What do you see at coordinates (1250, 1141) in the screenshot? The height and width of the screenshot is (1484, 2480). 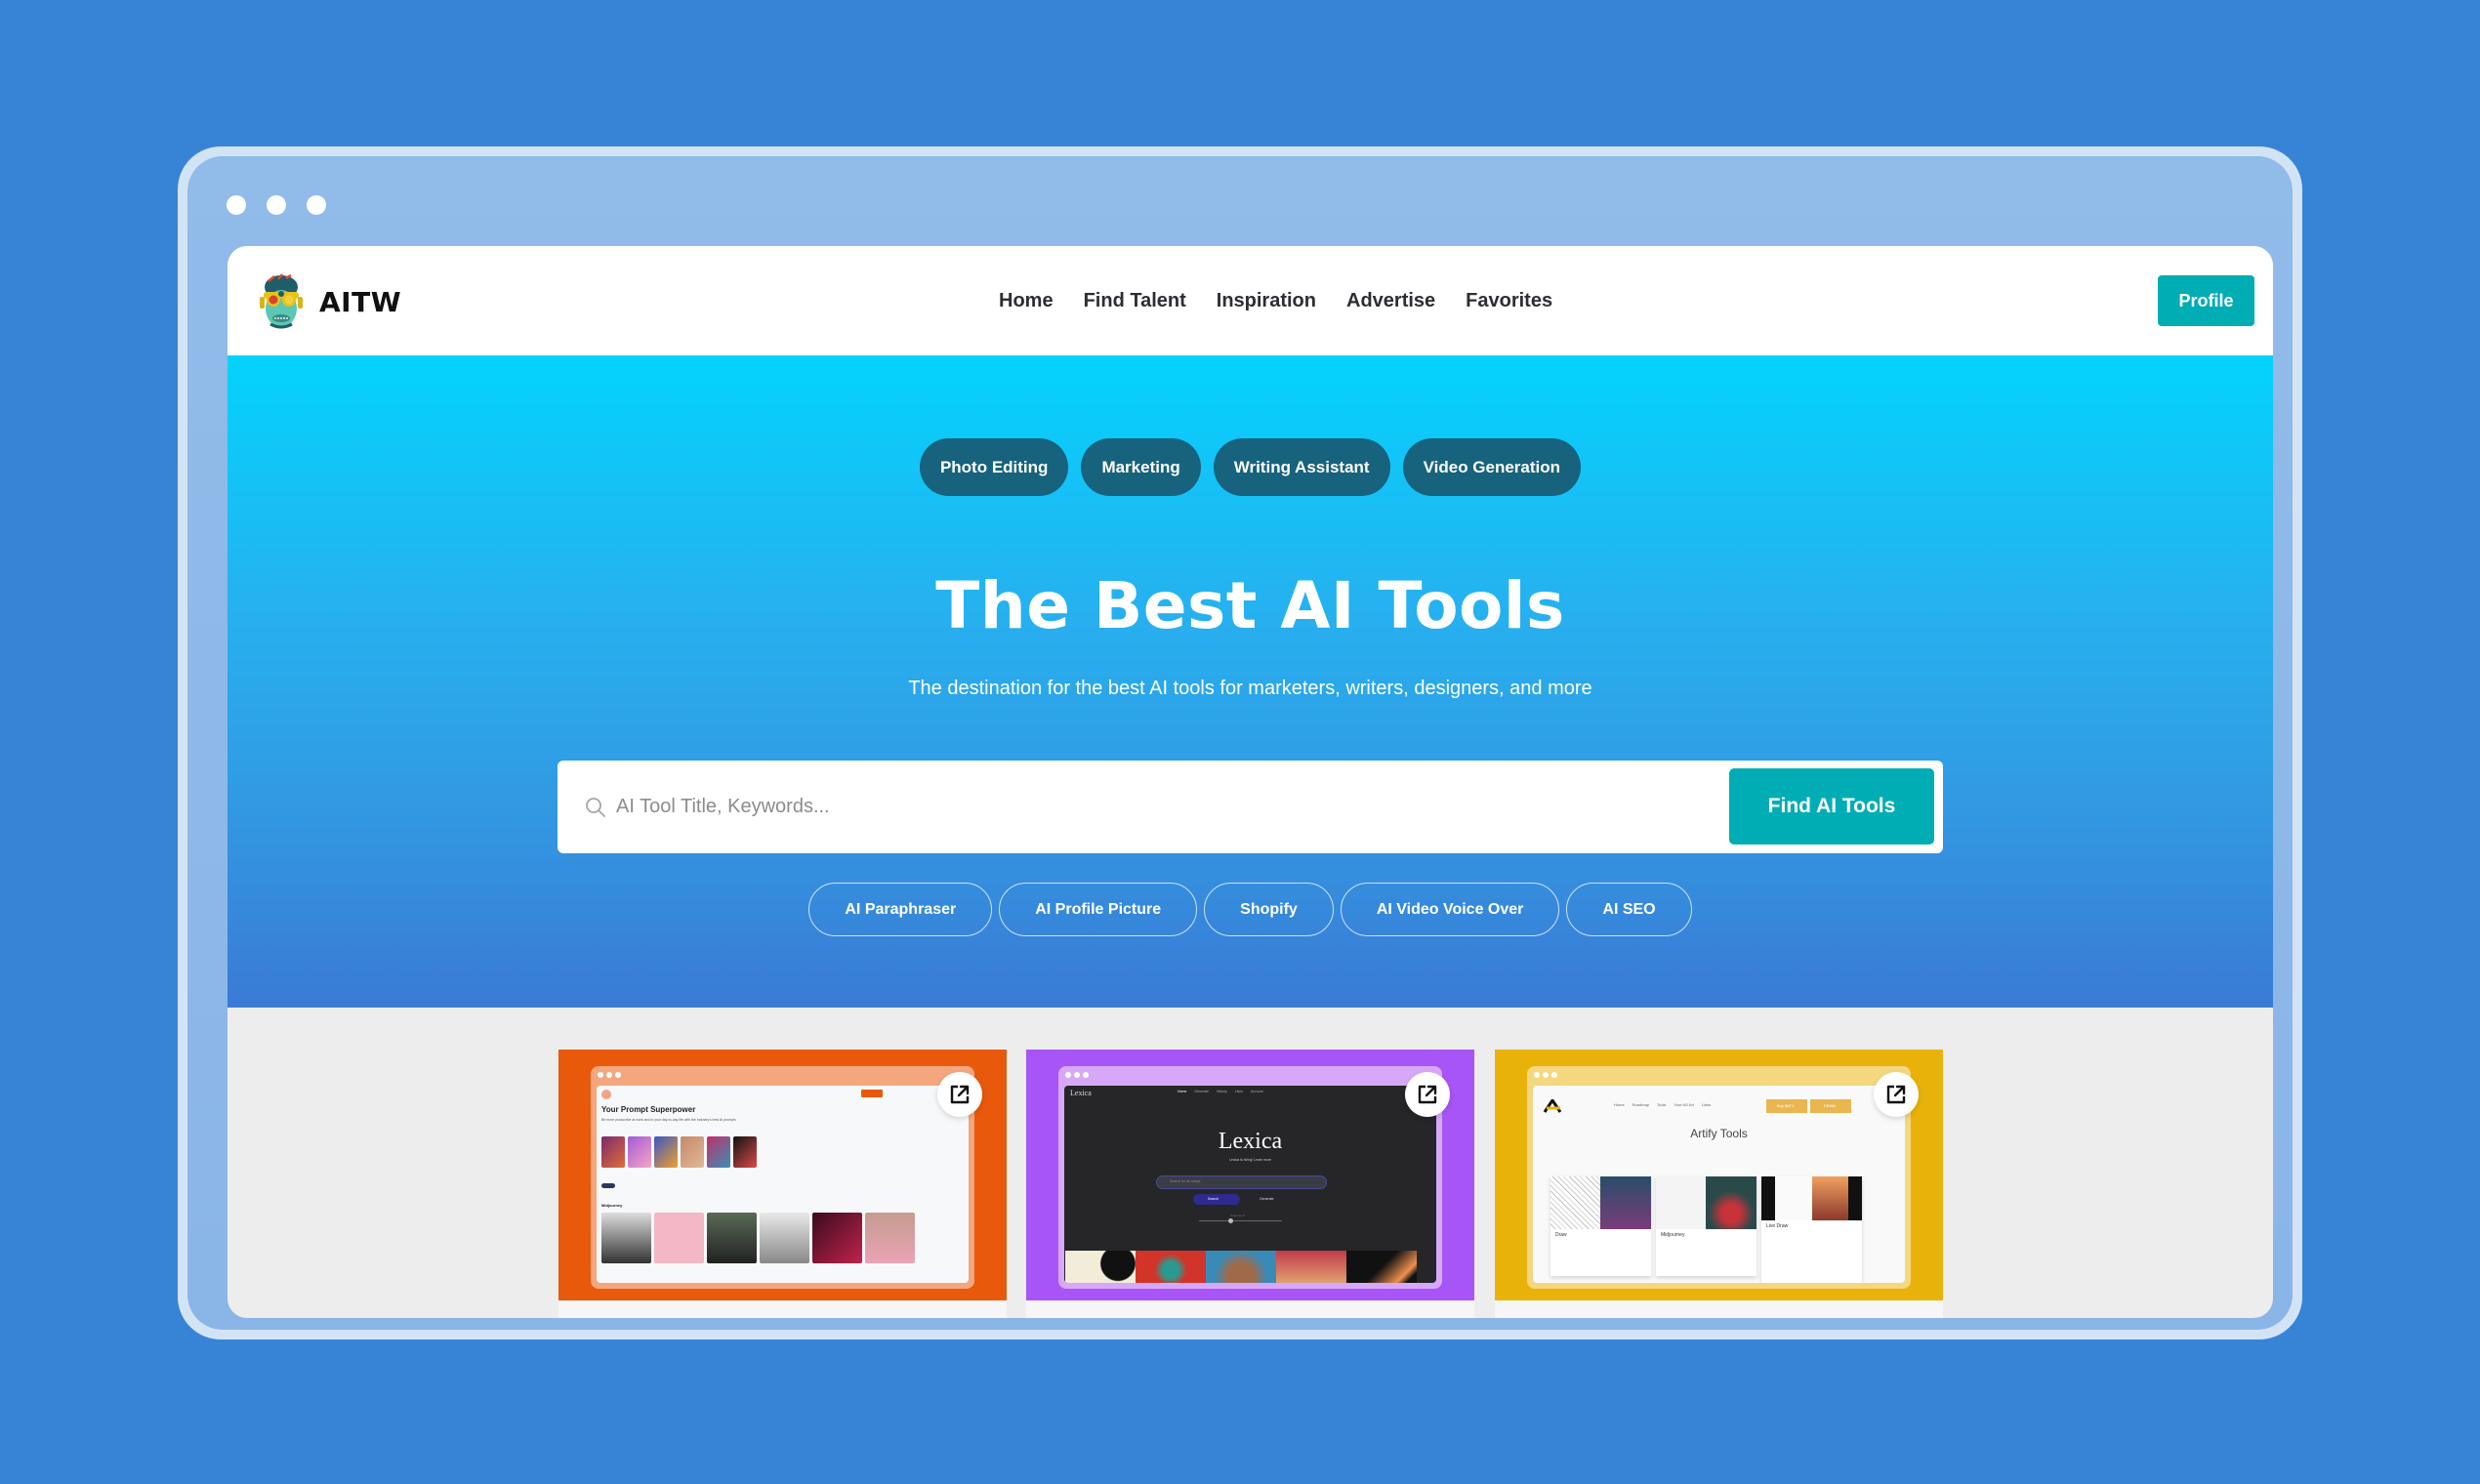 I see `preview-heading: Lexica` at bounding box center [1250, 1141].